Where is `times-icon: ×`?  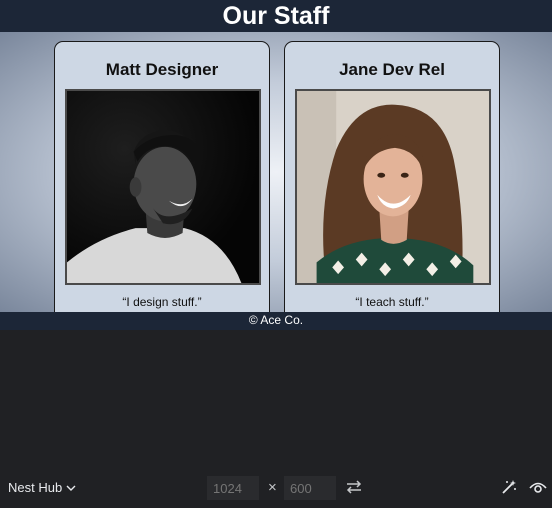 times-icon: × is located at coordinates (272, 487).